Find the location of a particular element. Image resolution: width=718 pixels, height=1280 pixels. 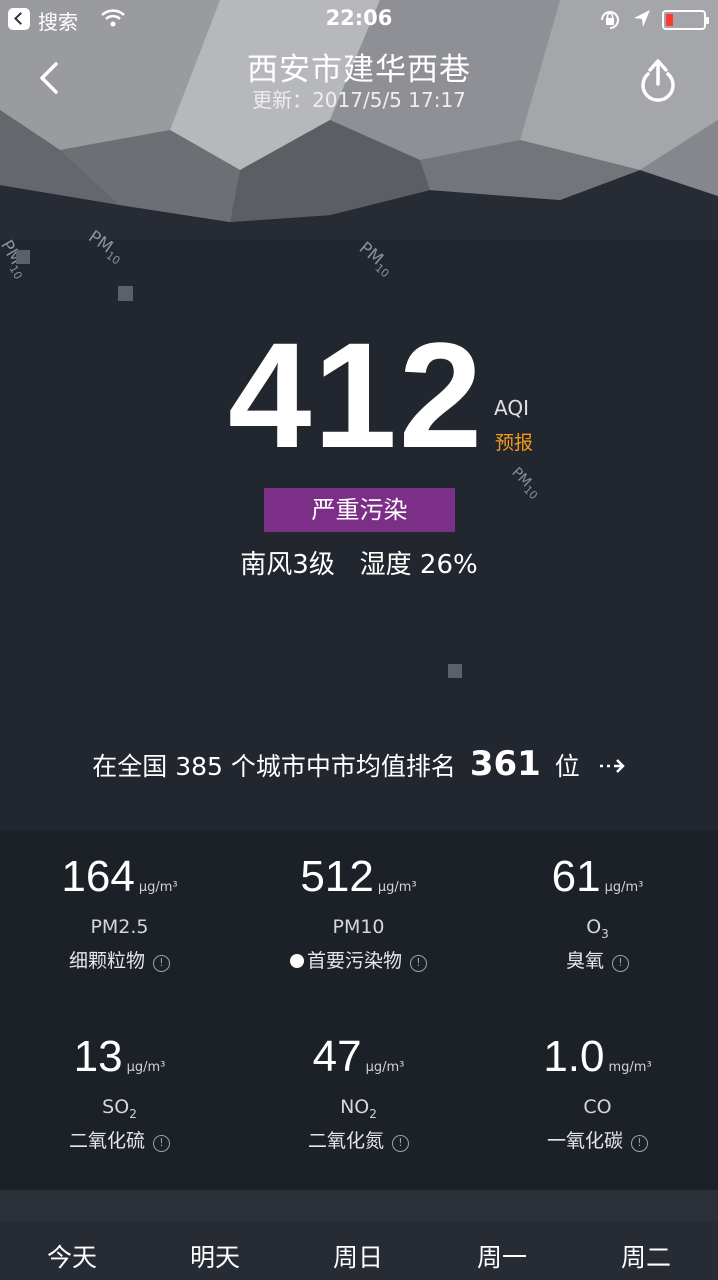

pollutant-card: 47 μg/m³ NO2 二氧化氮! is located at coordinates (358, 1100).